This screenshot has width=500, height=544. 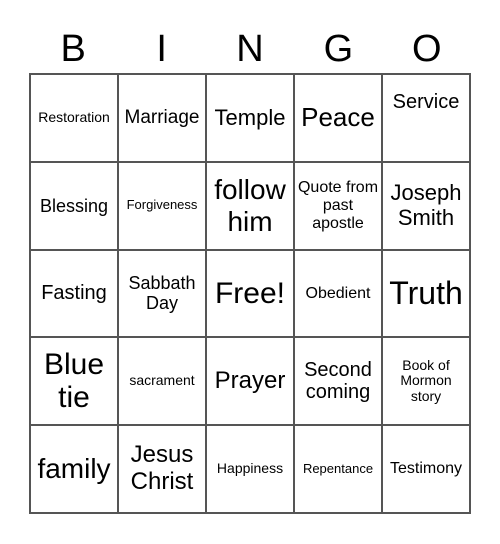 I want to click on header-letter-o: O, so click(x=427, y=49).